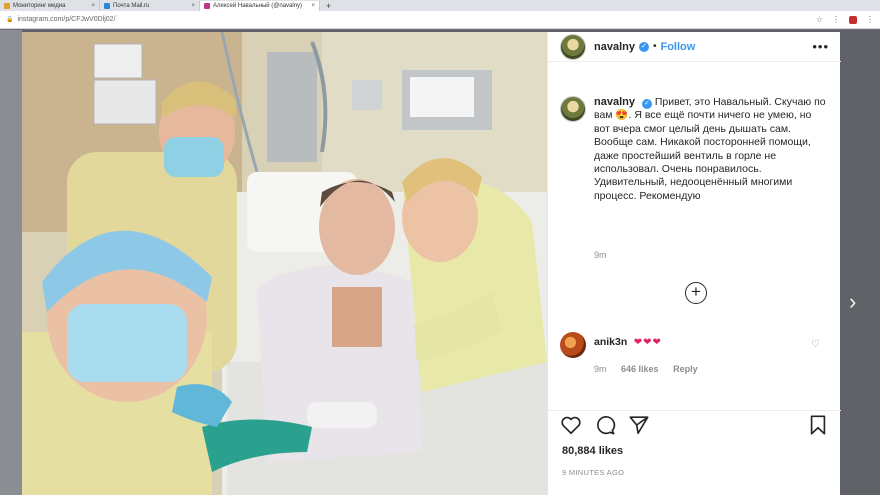 Image resolution: width=880 pixels, height=495 pixels. I want to click on comment-text: ❤❤❤, so click(647, 342).